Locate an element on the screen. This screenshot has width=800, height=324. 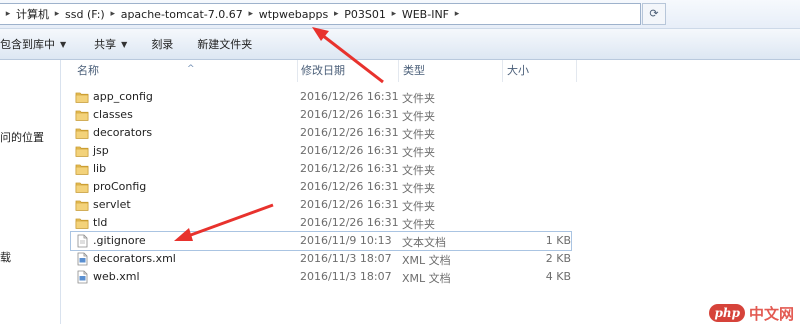
share-label: 共享 is located at coordinates (105, 44).